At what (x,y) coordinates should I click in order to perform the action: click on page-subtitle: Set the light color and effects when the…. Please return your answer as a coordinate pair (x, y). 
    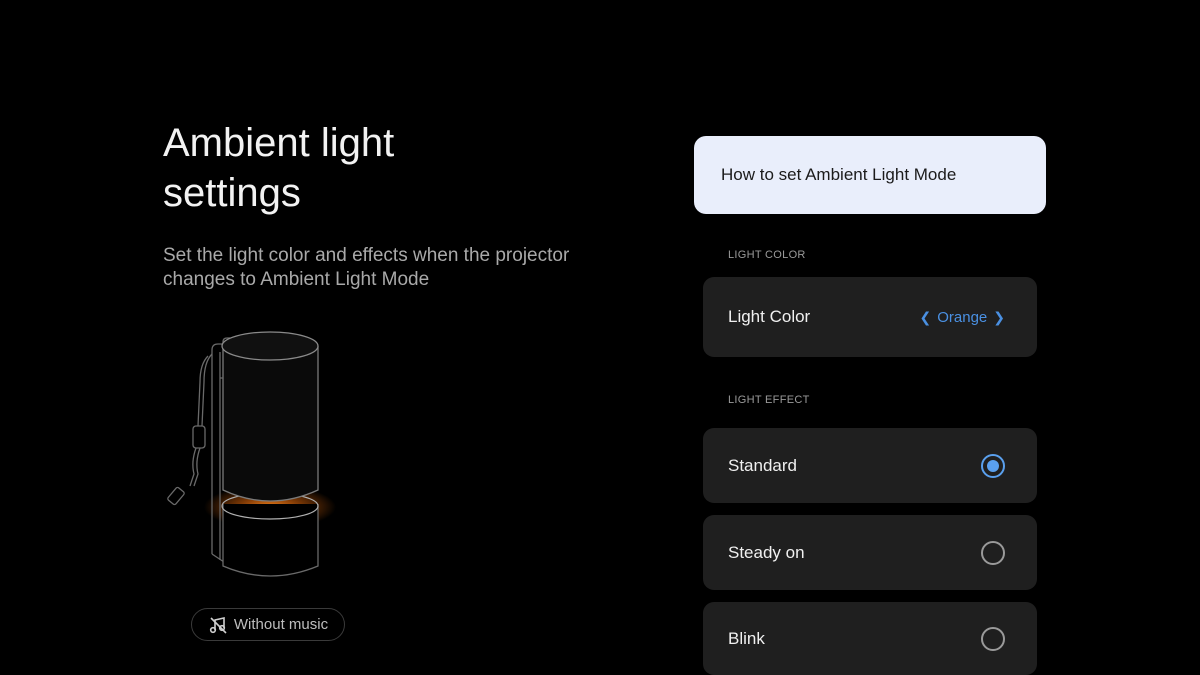
    Looking at the image, I should click on (366, 267).